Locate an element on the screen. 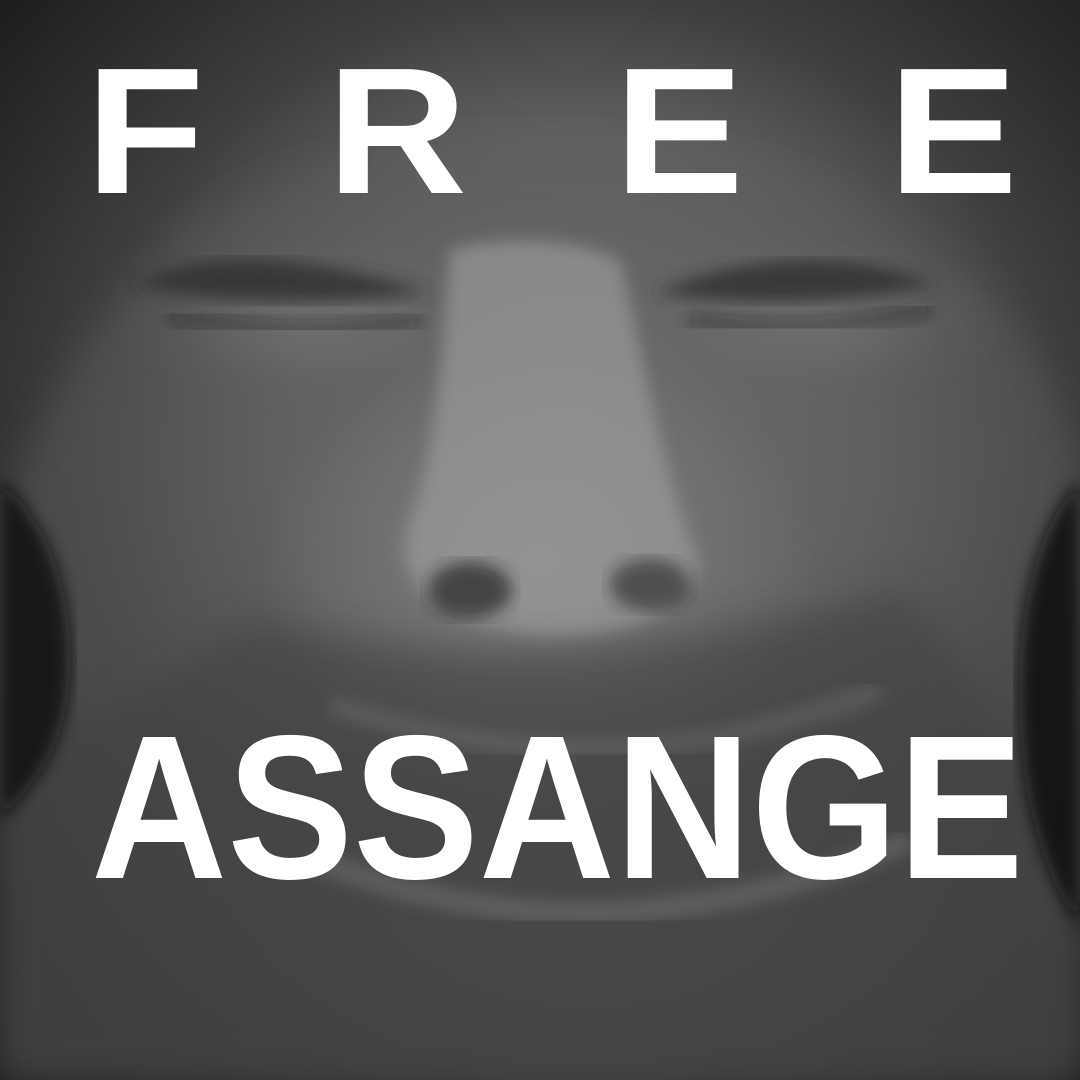  free-letter-e-first: E is located at coordinates (679, 131).